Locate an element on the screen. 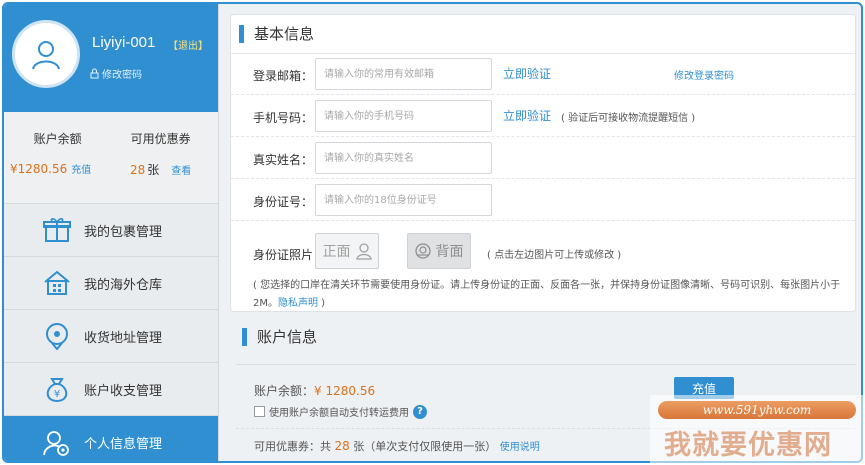 The width and height of the screenshot is (865, 465). id-photo-back-upload: 背面 is located at coordinates (439, 251).